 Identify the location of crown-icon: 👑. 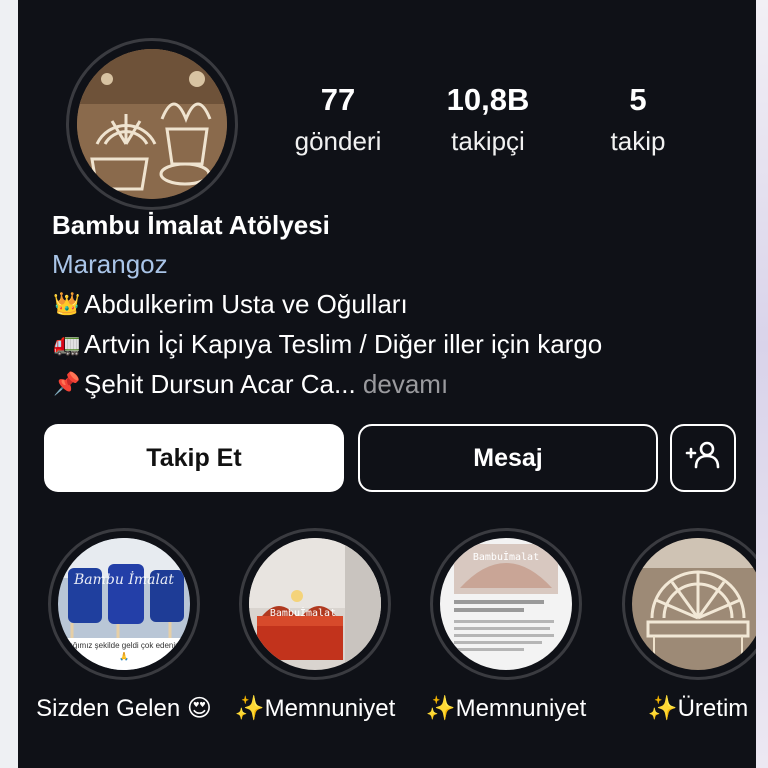
(67, 303).